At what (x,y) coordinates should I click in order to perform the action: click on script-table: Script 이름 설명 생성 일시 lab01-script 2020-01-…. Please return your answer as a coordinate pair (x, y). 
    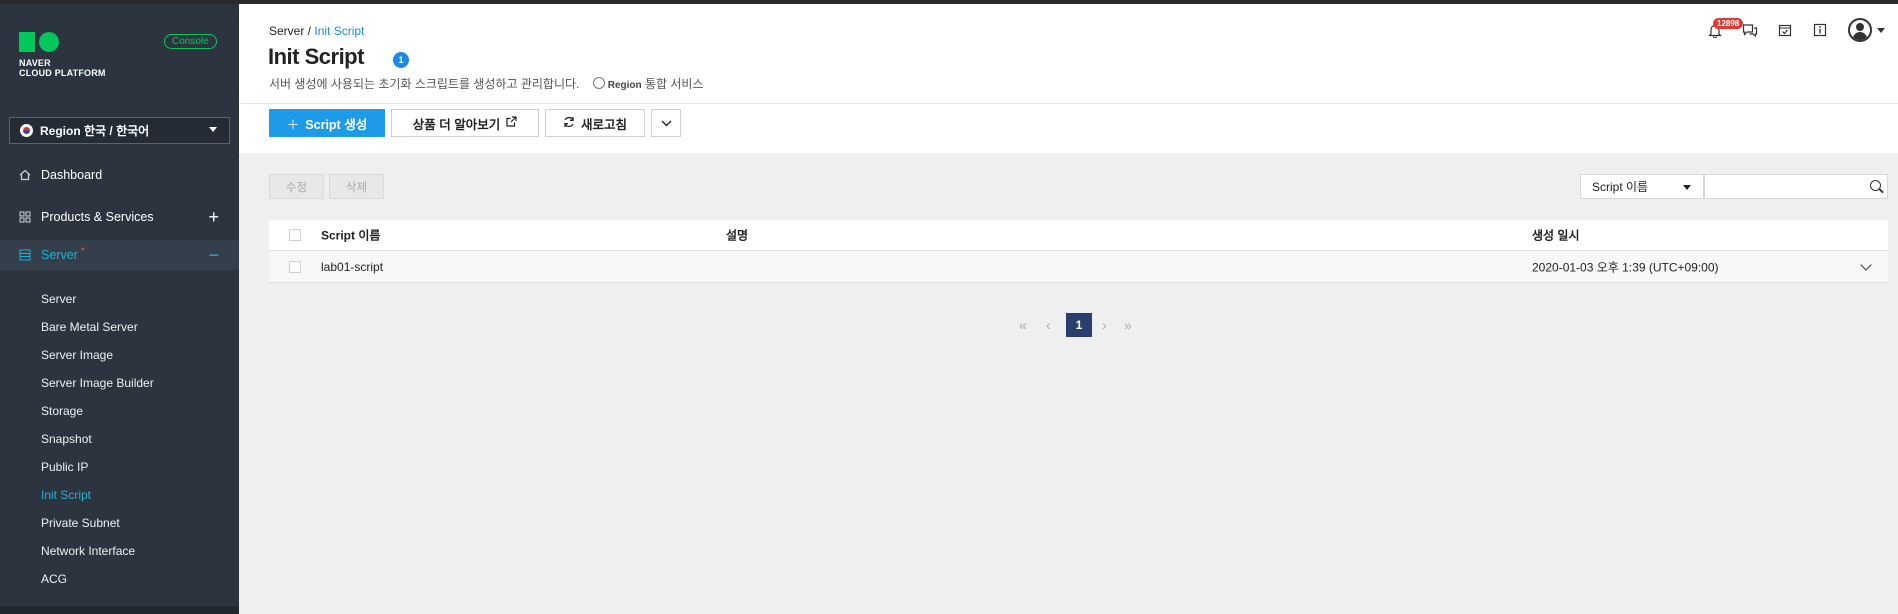
    Looking at the image, I should click on (1078, 251).